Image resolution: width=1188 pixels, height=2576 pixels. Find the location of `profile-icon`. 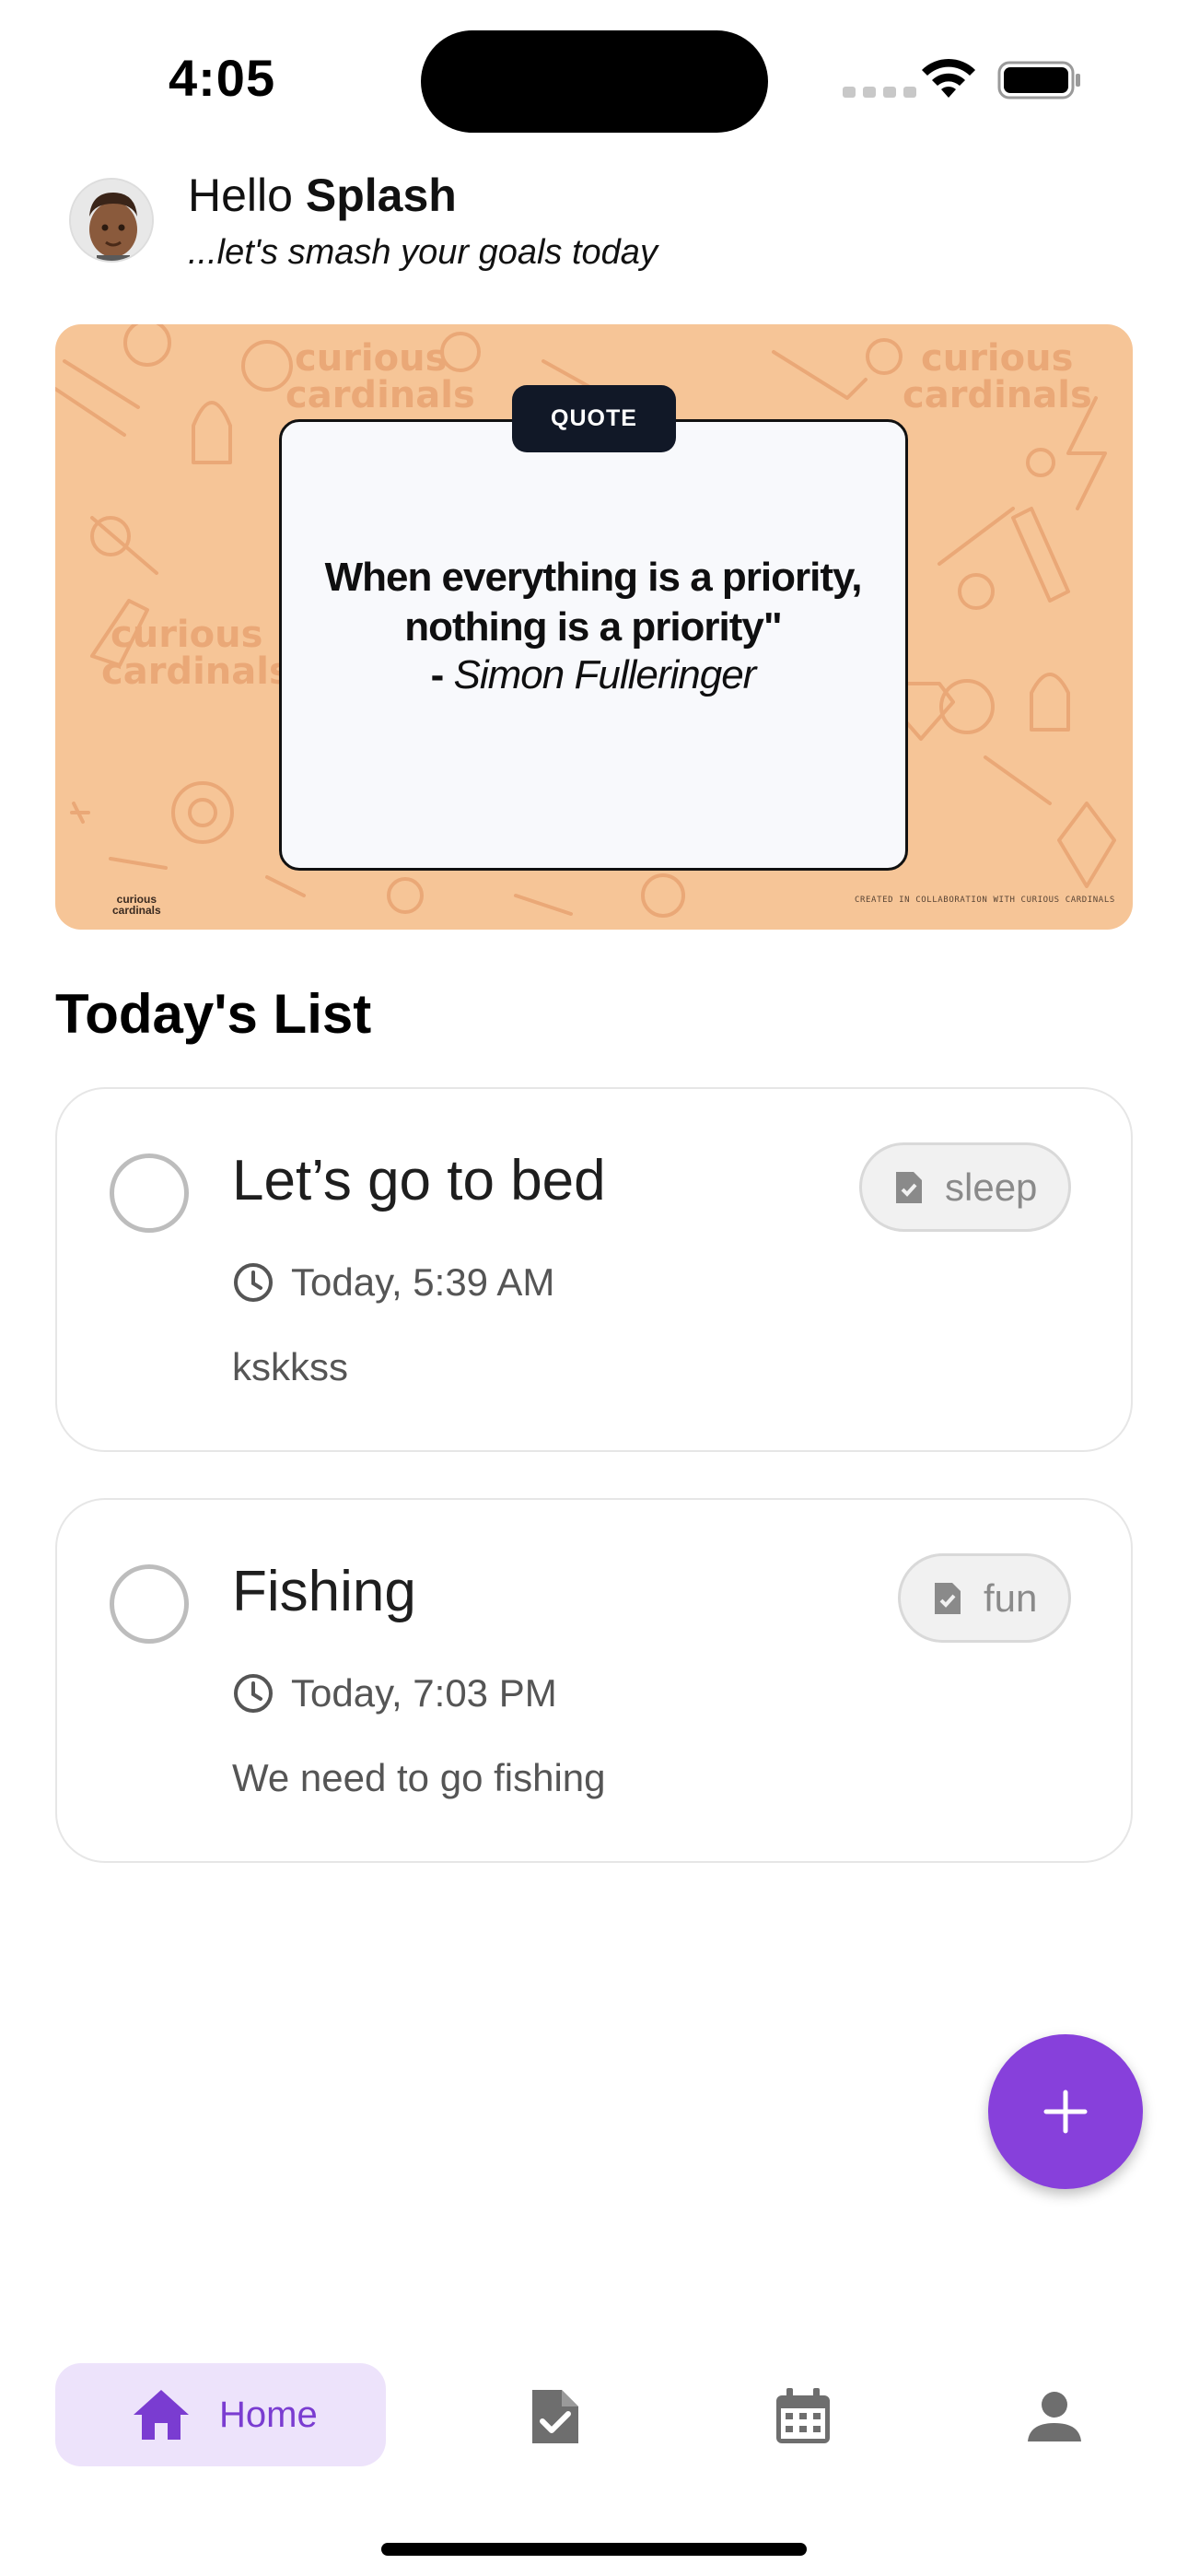

profile-icon is located at coordinates (1054, 2416).